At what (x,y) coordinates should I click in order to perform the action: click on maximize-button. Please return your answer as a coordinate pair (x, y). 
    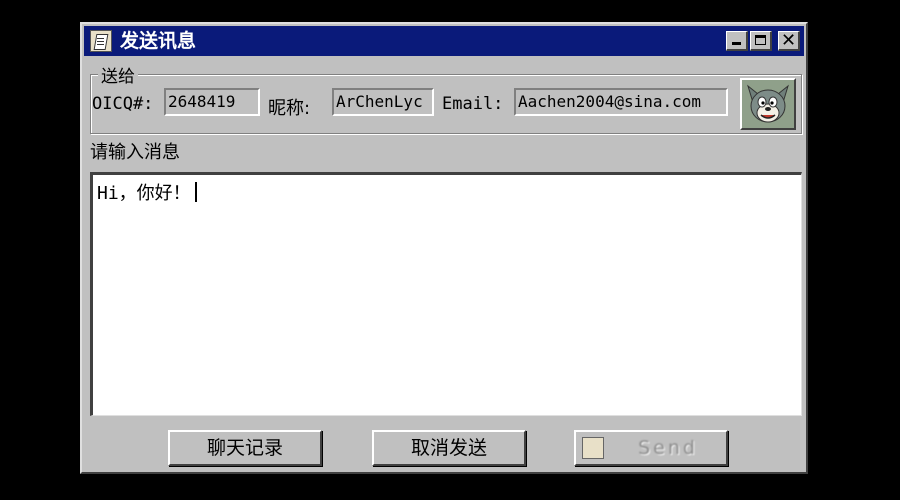
    Looking at the image, I should click on (761, 41).